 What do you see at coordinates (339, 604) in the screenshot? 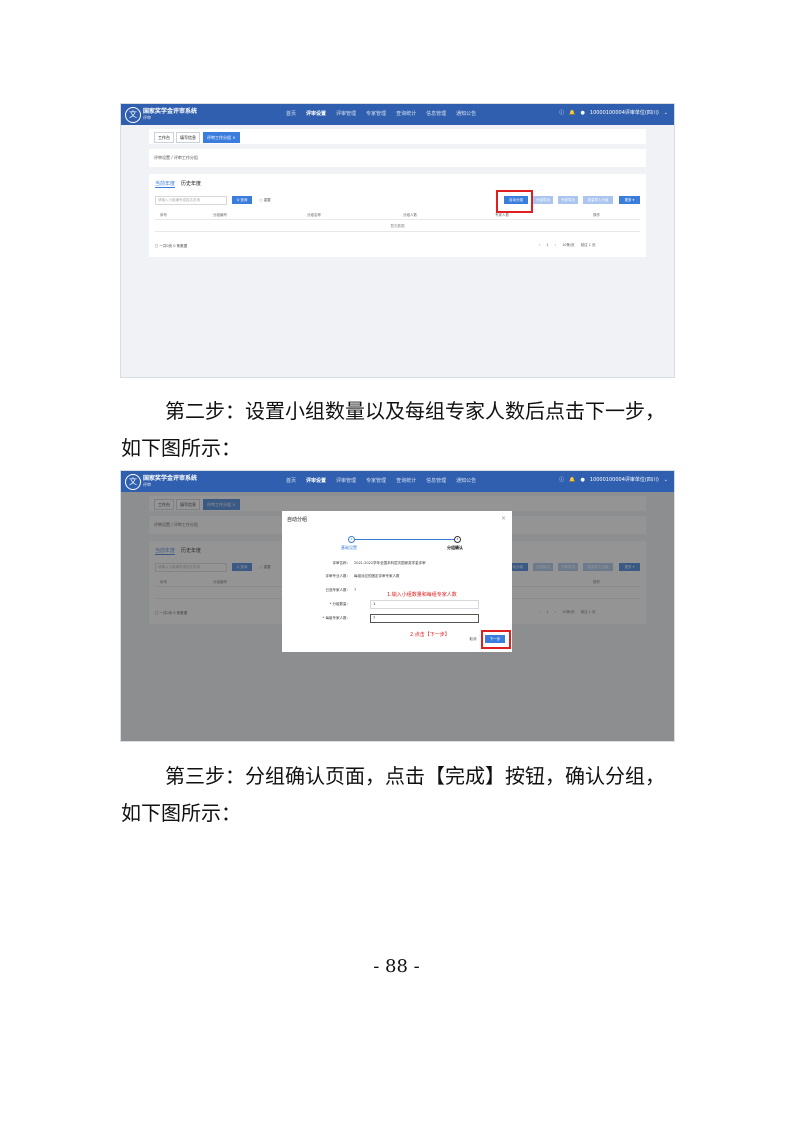
I see `field-label-group-count: * 分组数量：` at bounding box center [339, 604].